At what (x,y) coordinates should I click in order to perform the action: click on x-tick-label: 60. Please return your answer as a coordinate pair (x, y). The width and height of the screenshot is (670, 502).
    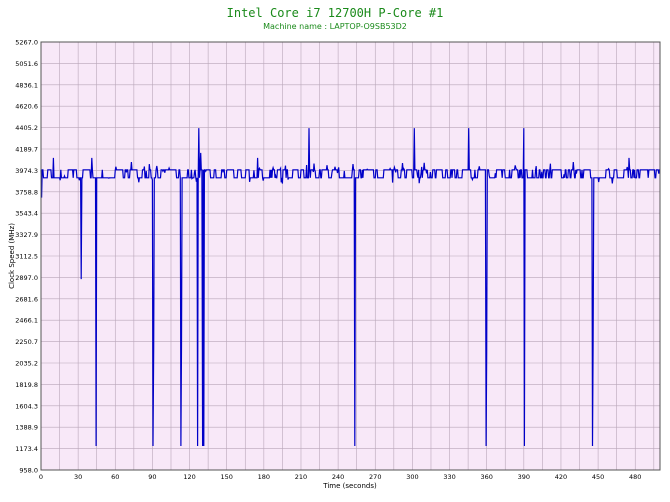
    Looking at the image, I should click on (115, 477).